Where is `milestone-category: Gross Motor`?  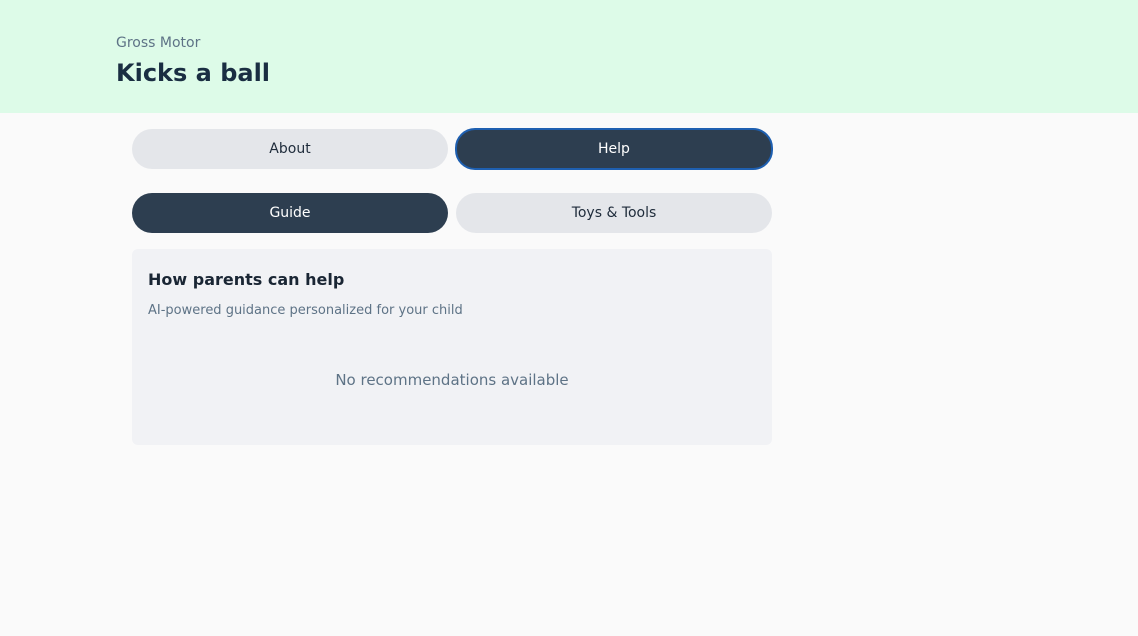
milestone-category: Gross Motor is located at coordinates (158, 43).